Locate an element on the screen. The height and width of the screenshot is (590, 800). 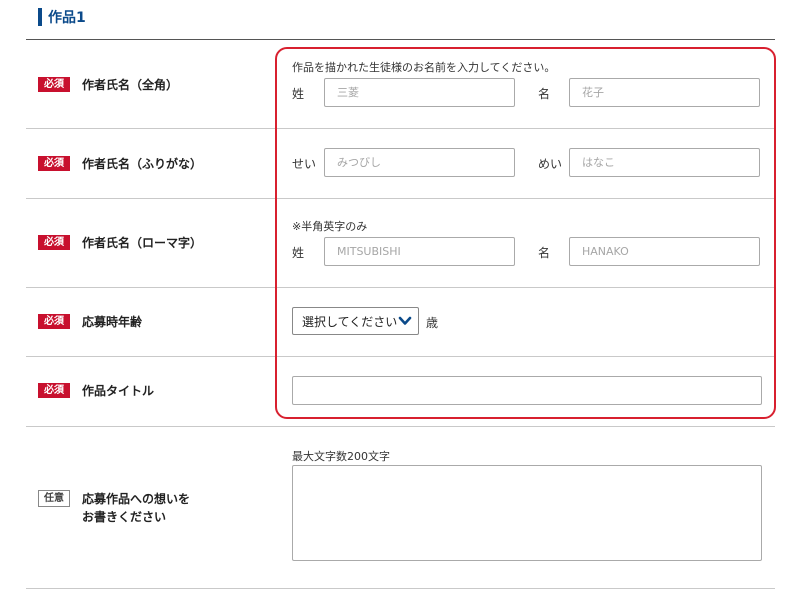
label-text: 応募時年齢 is located at coordinates (112, 321).